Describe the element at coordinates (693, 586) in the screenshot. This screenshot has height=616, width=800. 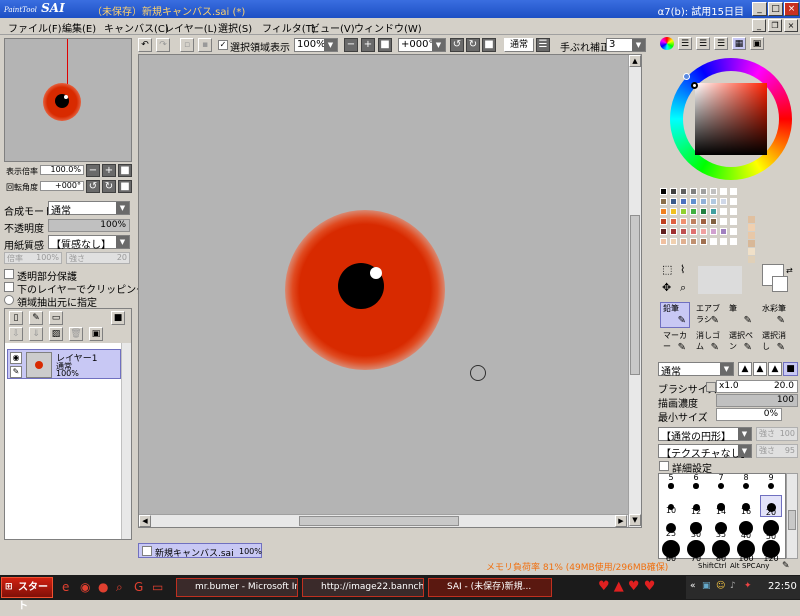
I see `tray-chevron-icon: «` at that location.